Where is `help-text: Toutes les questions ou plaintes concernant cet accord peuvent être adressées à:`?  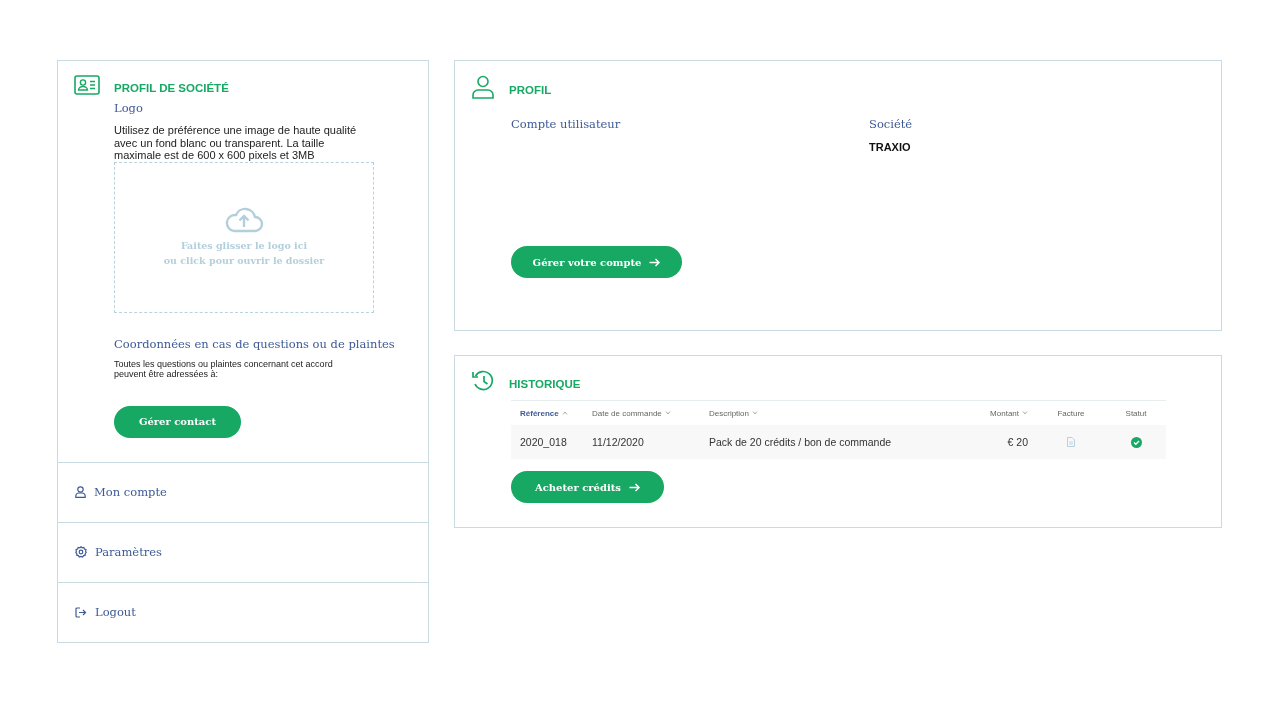 help-text: Toutes les questions ou plaintes concernant cet accord peuvent être adressées à: is located at coordinates (224, 369).